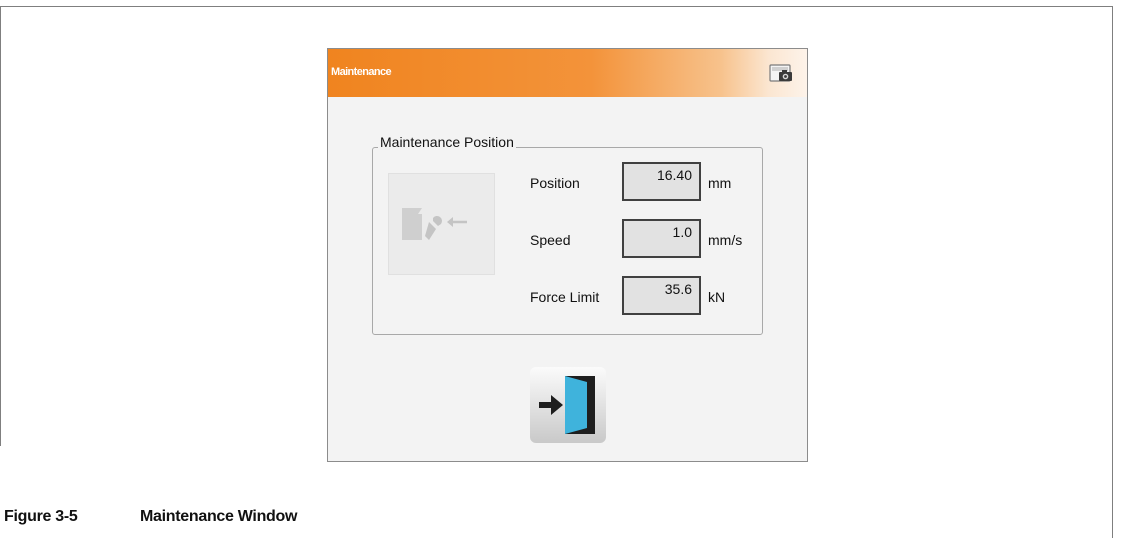  What do you see at coordinates (661, 295) in the screenshot?
I see `force-limit-value-field: 35.6` at bounding box center [661, 295].